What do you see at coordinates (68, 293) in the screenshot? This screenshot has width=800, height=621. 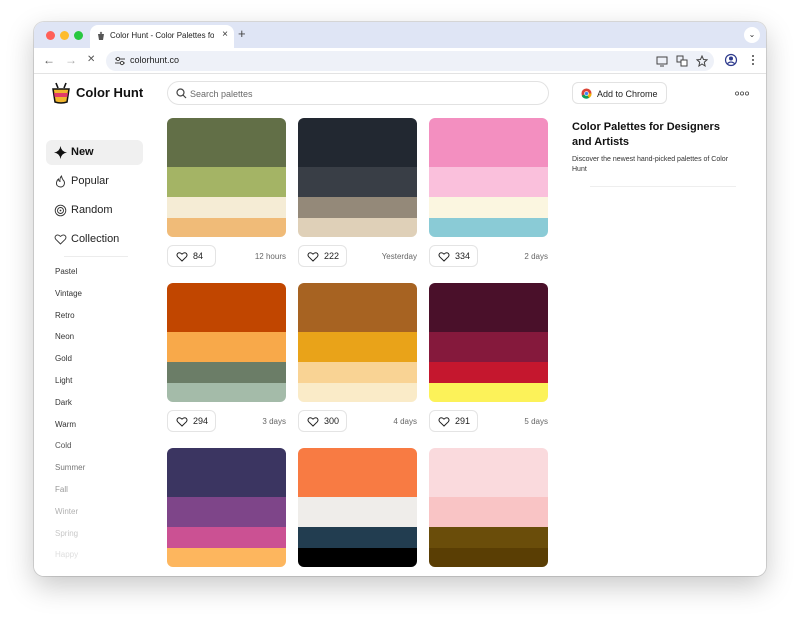 I see `tag-link: Vintage` at bounding box center [68, 293].